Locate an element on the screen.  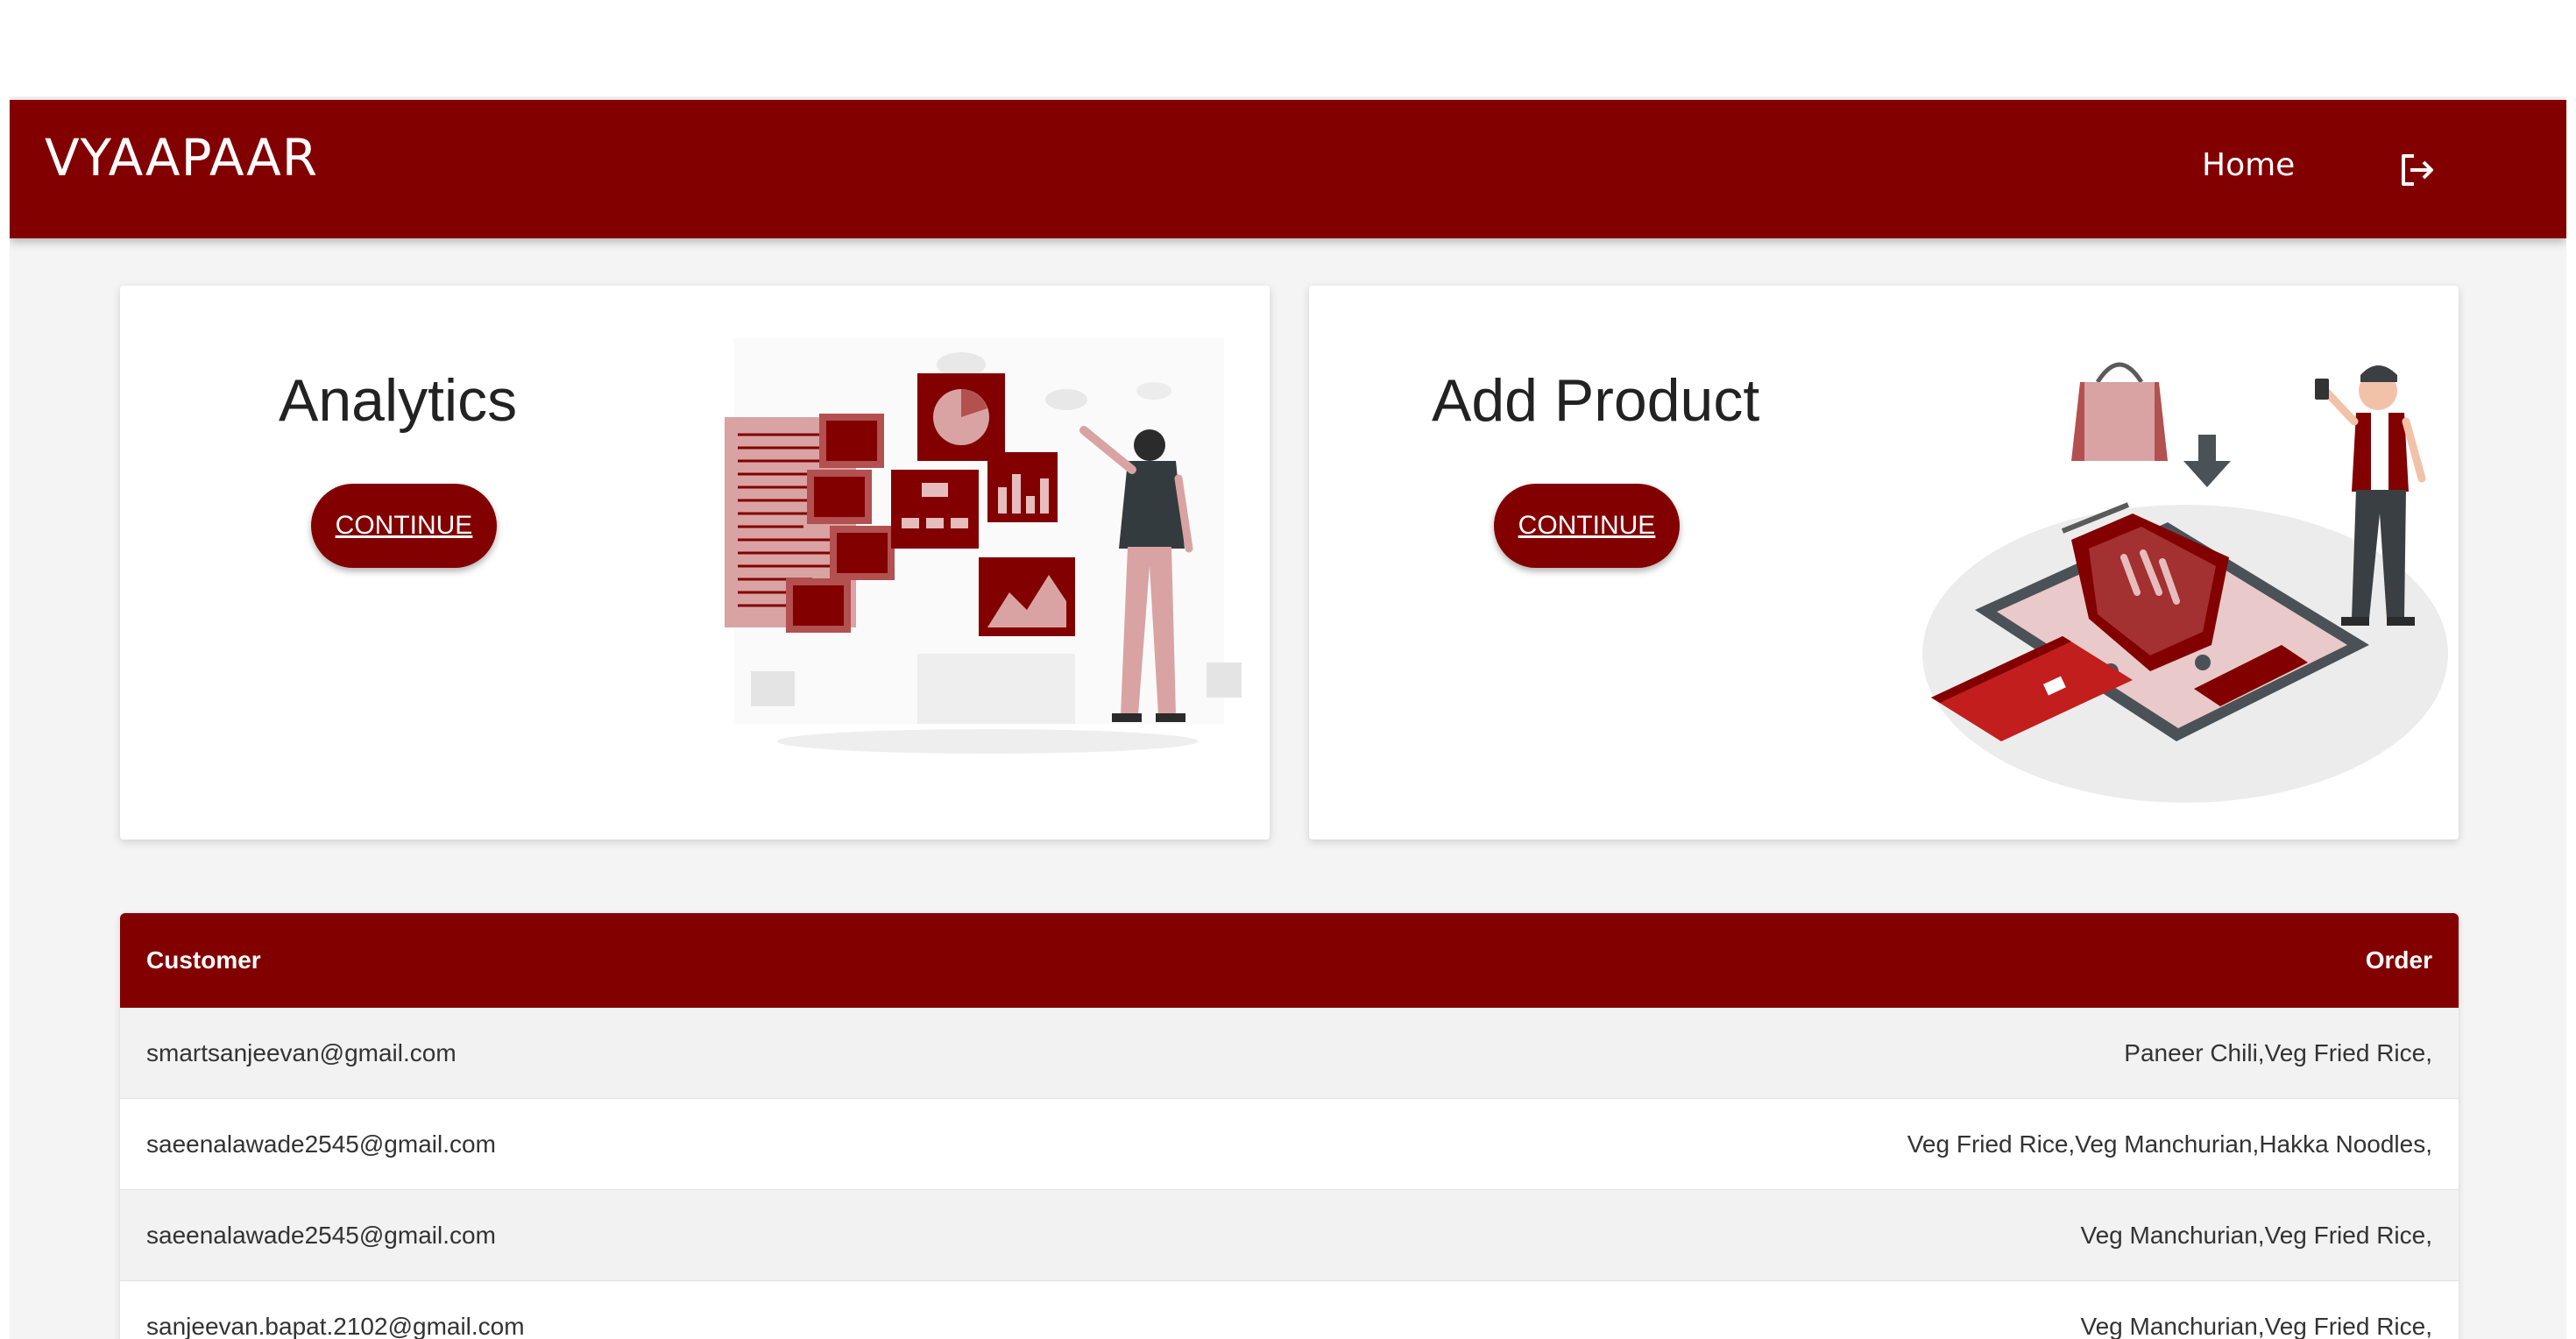
cell-customer: smartsanjeevan@gmail.com is located at coordinates (301, 1052).